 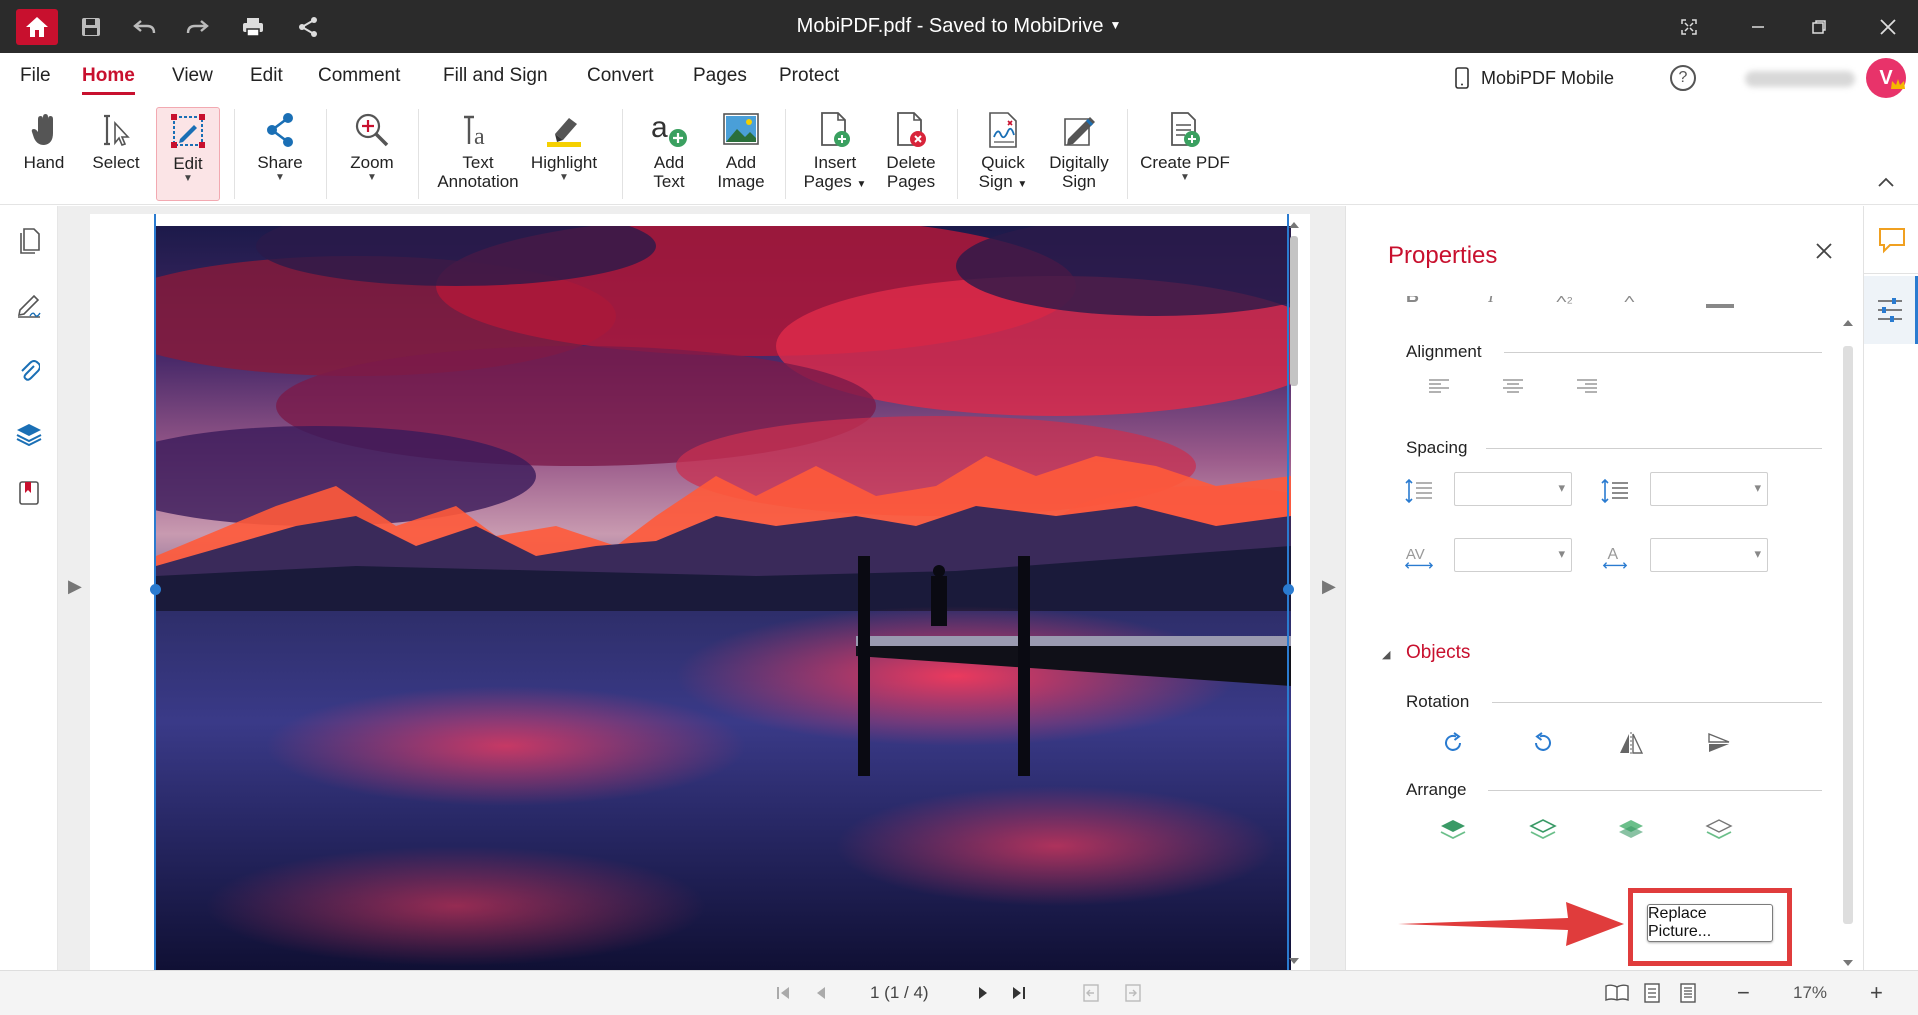 I want to click on sliders-icon, so click(x=1889, y=310).